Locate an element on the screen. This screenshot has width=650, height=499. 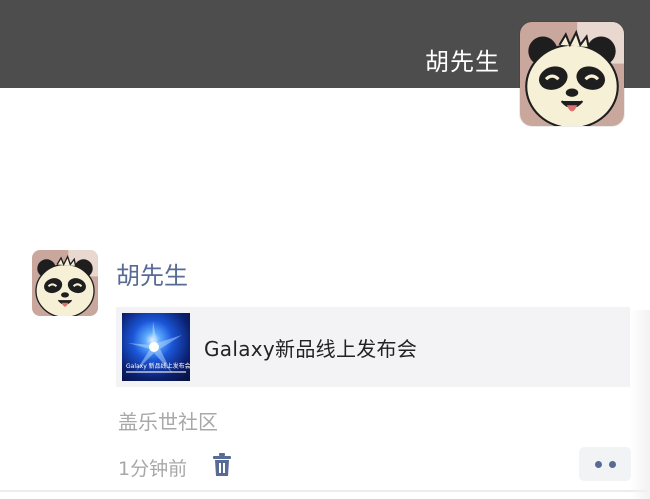
thumbnail-caption: Galaxy 新品线上发布会 is located at coordinates (158, 366).